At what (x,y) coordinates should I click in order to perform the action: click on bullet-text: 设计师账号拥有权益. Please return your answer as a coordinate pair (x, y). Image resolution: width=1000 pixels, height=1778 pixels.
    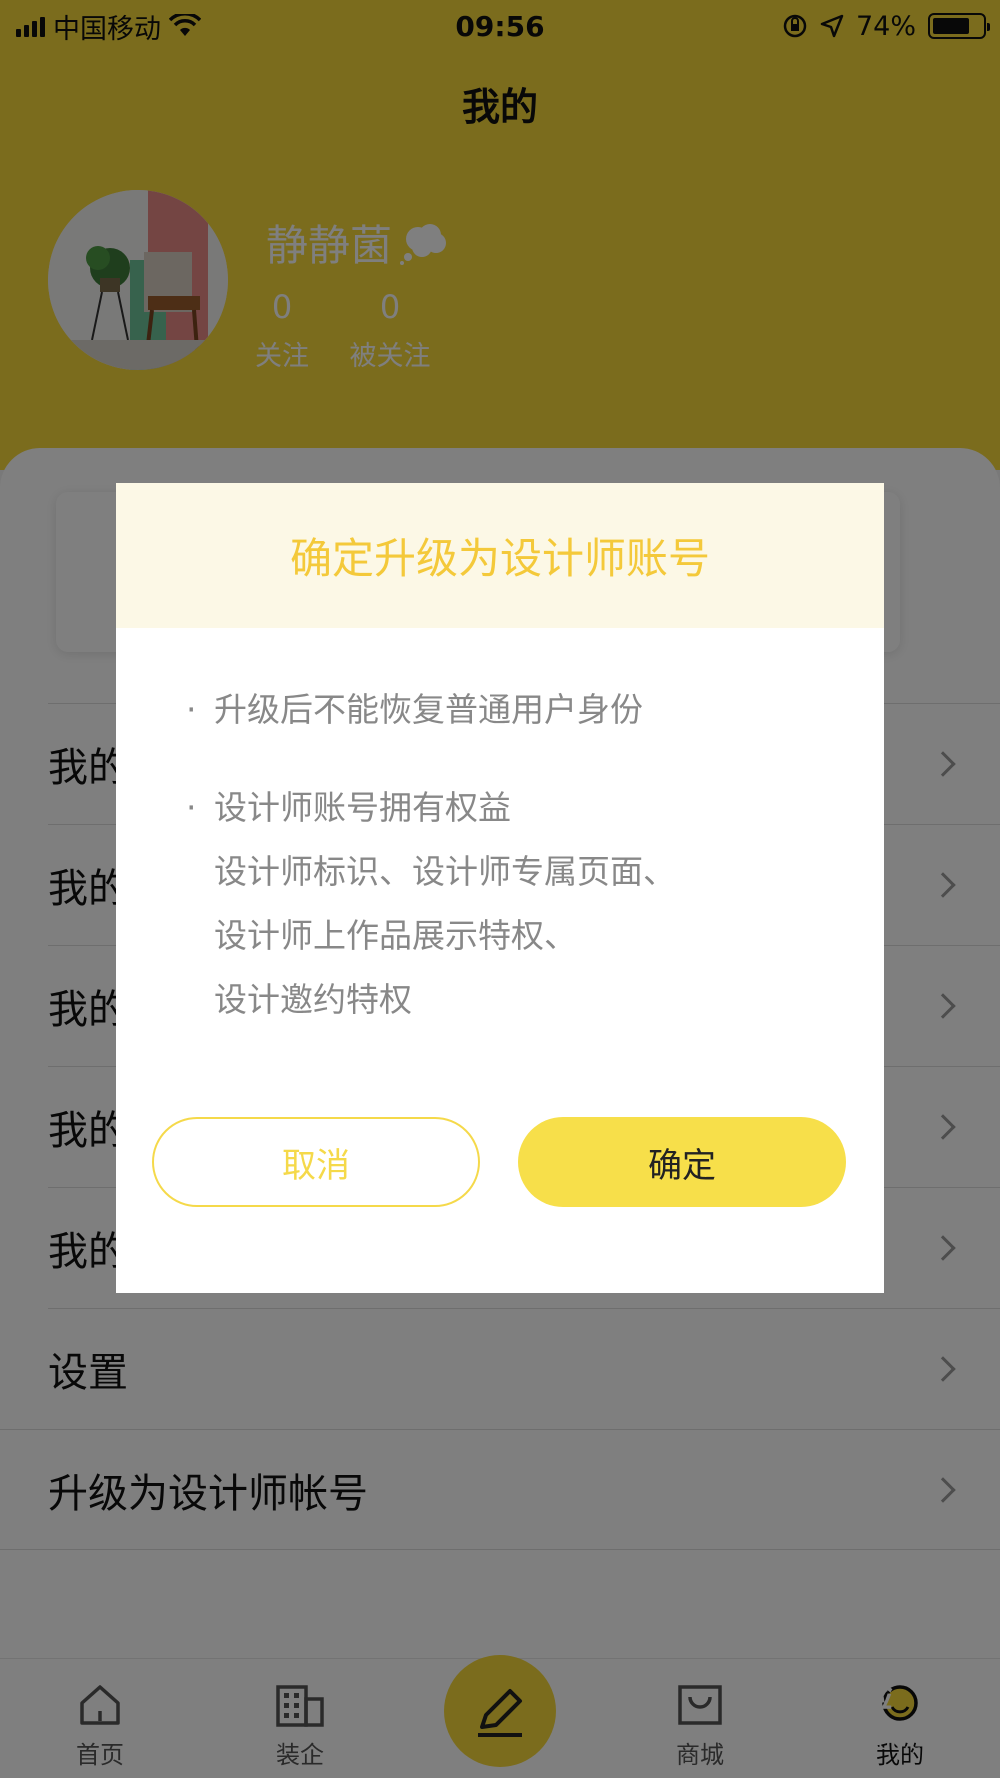
    Looking at the image, I should click on (362, 807).